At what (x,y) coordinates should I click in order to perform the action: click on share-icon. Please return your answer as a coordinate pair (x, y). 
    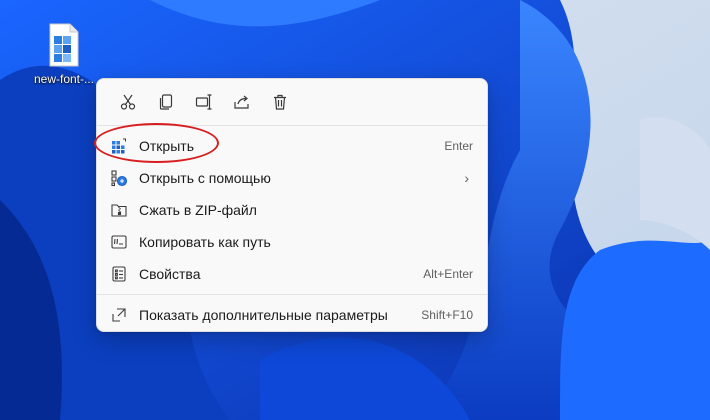
    Looking at the image, I should click on (241, 102).